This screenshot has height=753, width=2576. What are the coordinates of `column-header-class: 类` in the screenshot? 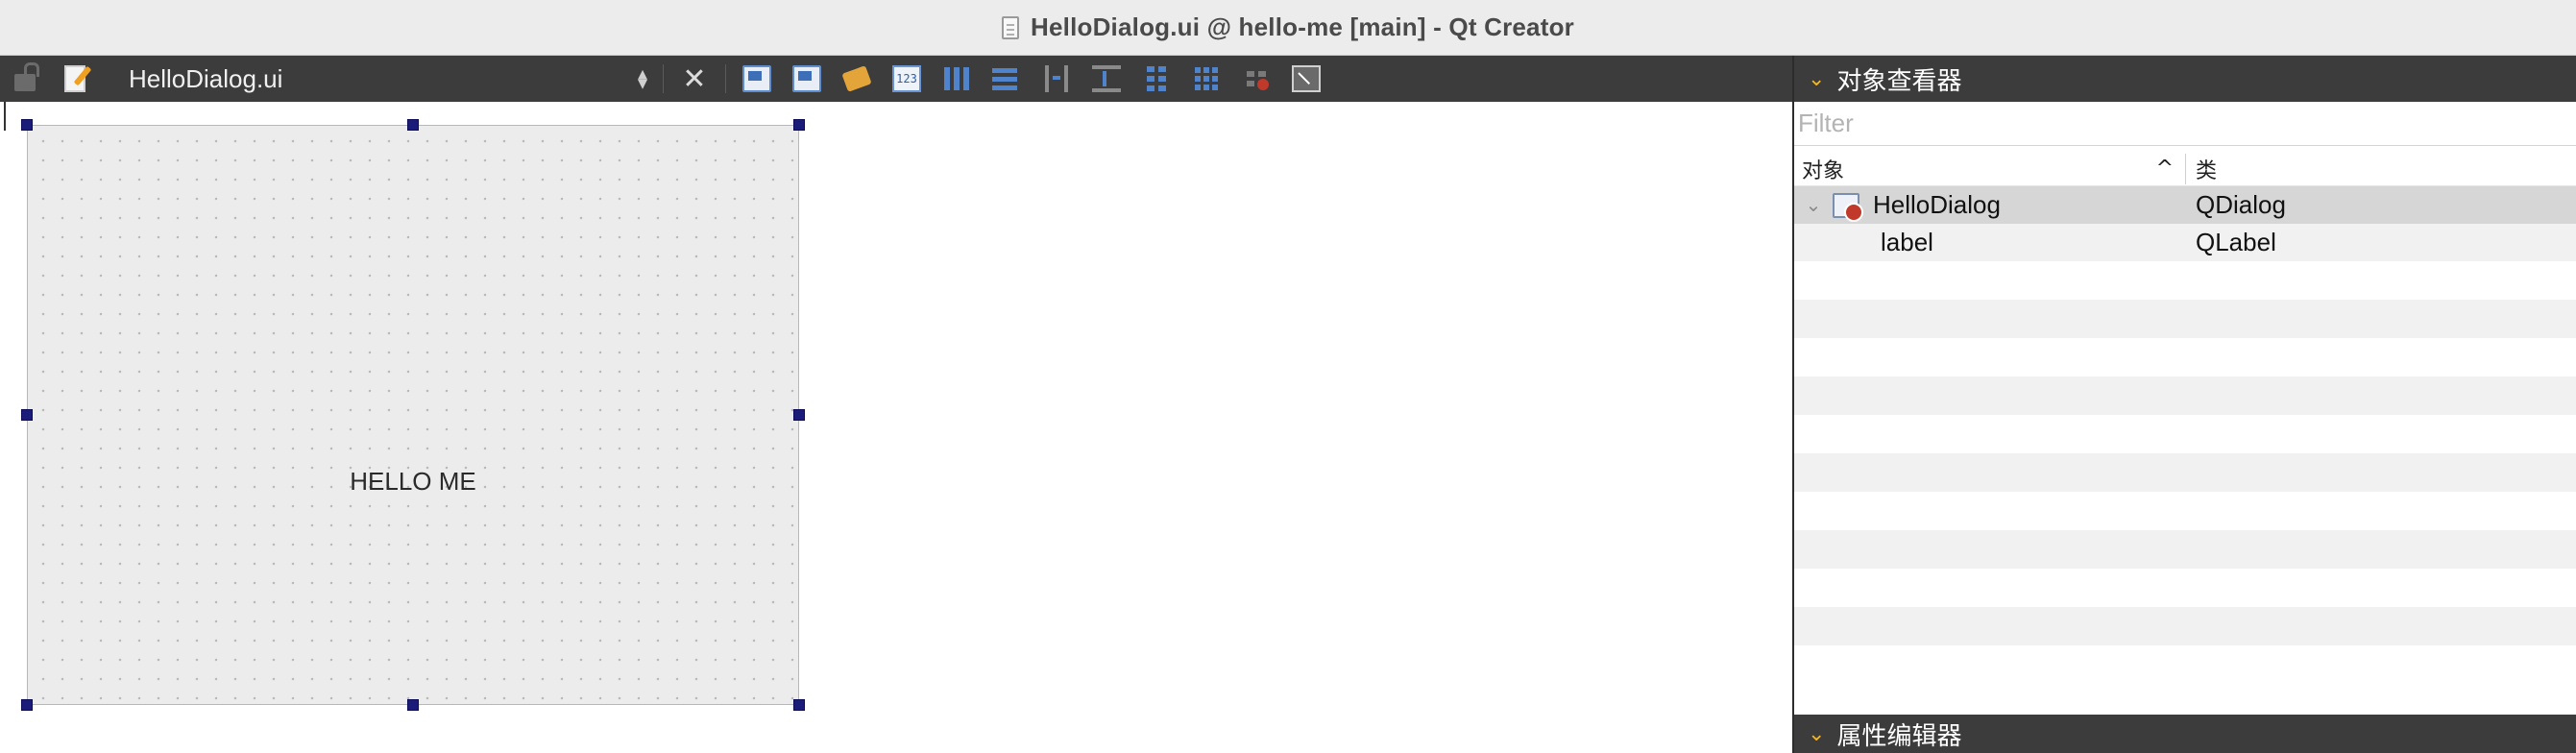 It's located at (2201, 169).